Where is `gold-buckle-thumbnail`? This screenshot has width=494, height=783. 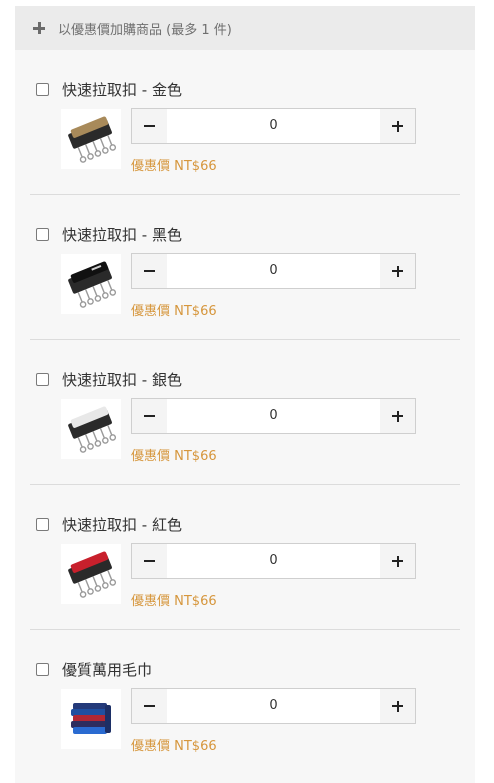 gold-buckle-thumbnail is located at coordinates (91, 139).